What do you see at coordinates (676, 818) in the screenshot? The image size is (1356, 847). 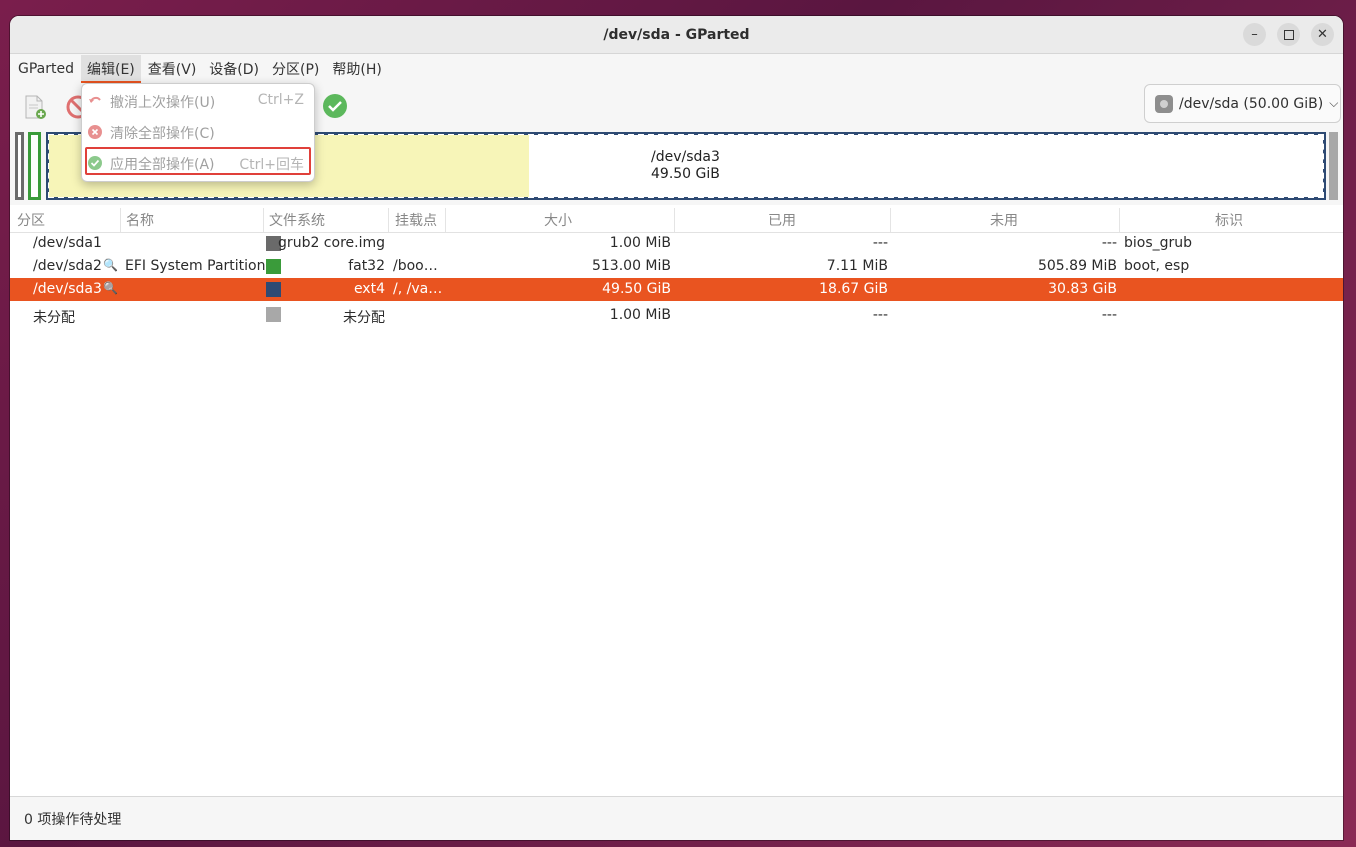 I see `status-bar: 0 项操作待处理` at bounding box center [676, 818].